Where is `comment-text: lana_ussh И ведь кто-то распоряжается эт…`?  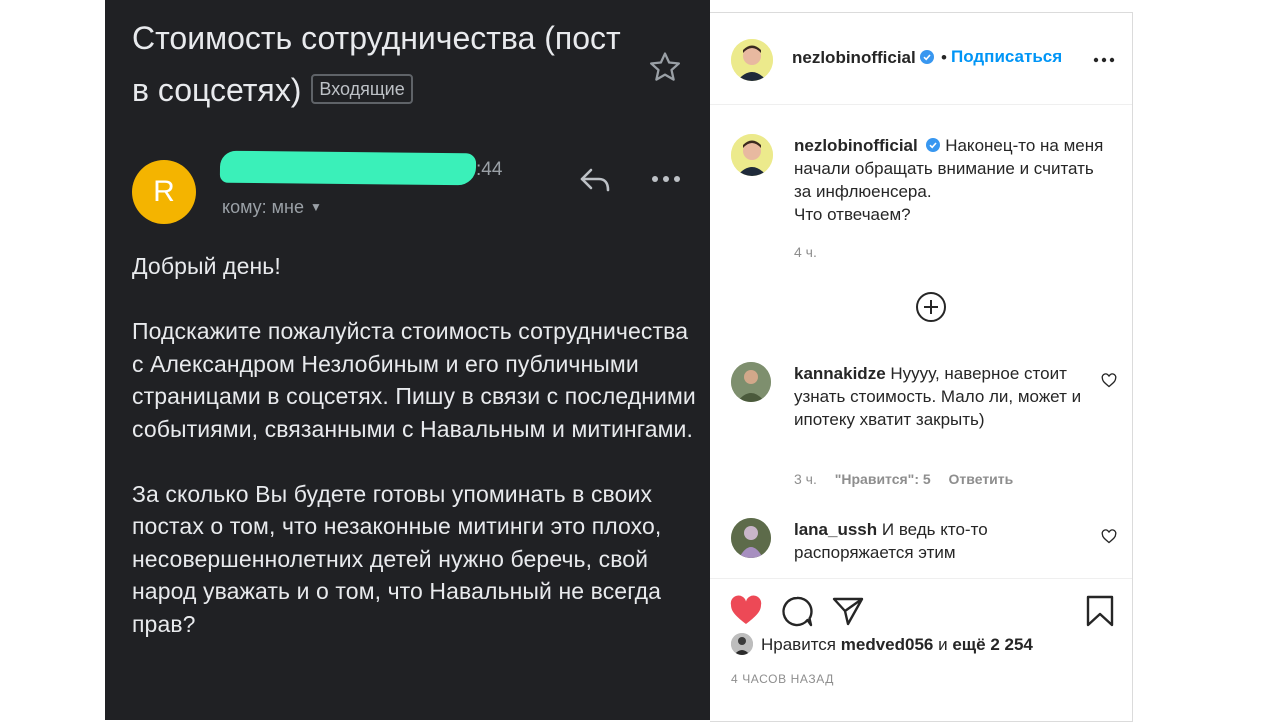
comment-text: lana_ussh И ведь кто-то распоряжается эт… is located at coordinates (944, 541).